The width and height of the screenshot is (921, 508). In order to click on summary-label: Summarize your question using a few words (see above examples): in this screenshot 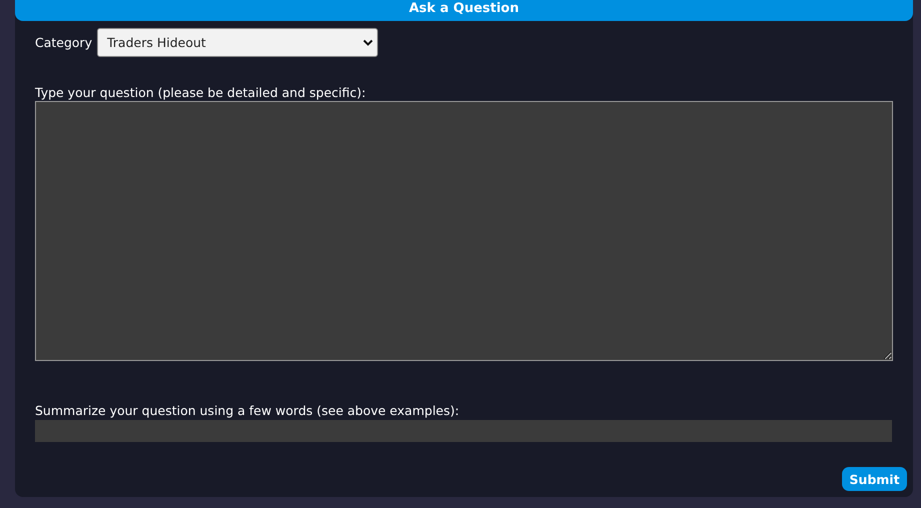, I will do `click(247, 410)`.